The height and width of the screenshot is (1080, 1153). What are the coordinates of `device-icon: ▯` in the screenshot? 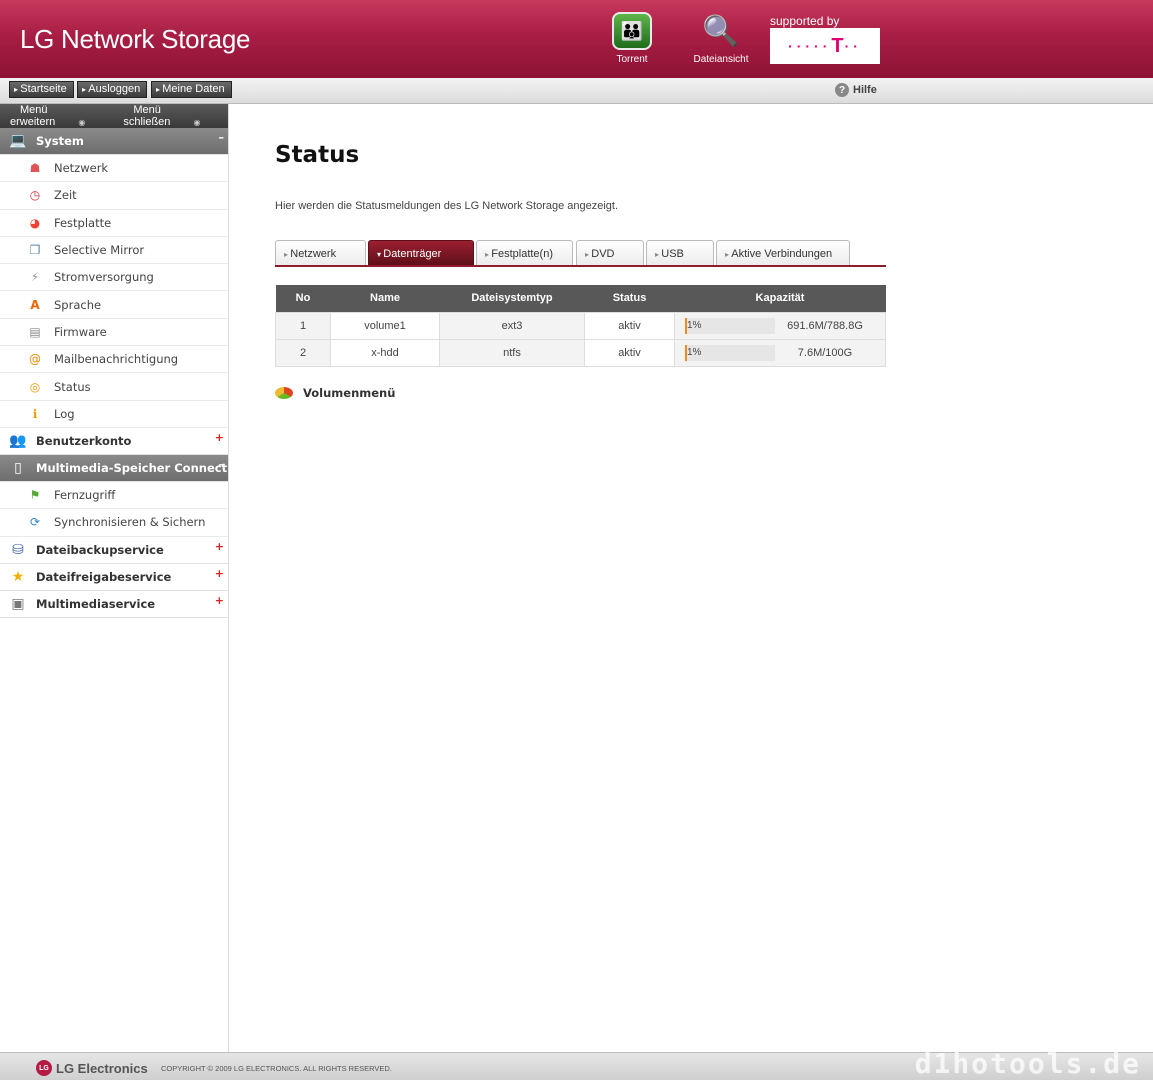 It's located at (18, 467).